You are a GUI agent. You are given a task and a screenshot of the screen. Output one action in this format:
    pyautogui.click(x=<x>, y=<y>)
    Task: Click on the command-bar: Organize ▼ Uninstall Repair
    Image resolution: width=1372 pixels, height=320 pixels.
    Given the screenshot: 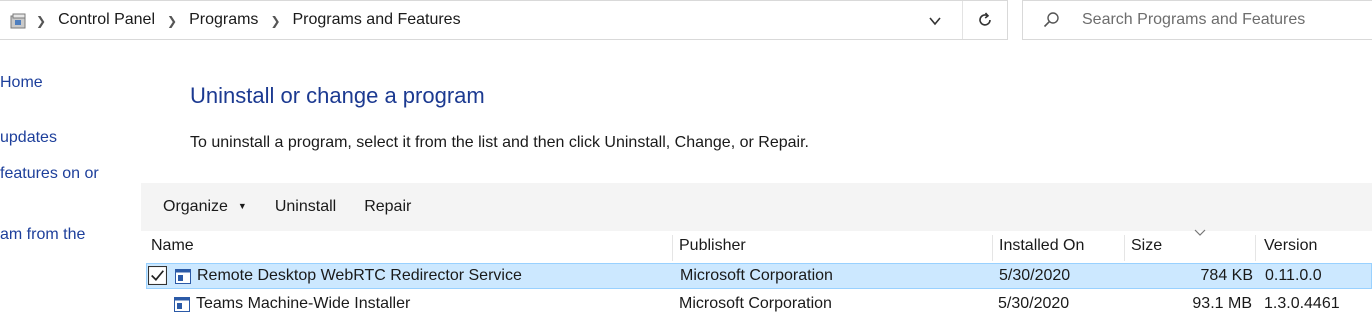 What is the action you would take?
    pyautogui.click(x=756, y=207)
    